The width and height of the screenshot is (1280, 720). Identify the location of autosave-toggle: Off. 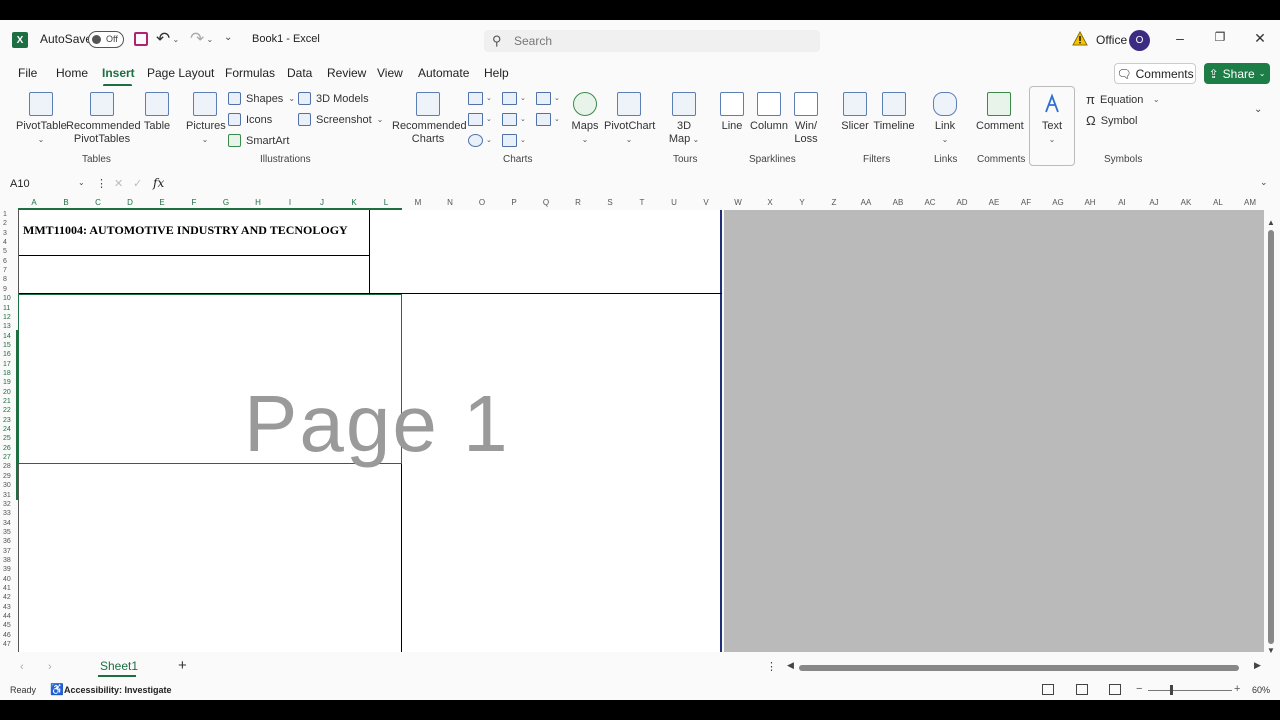
(106, 39).